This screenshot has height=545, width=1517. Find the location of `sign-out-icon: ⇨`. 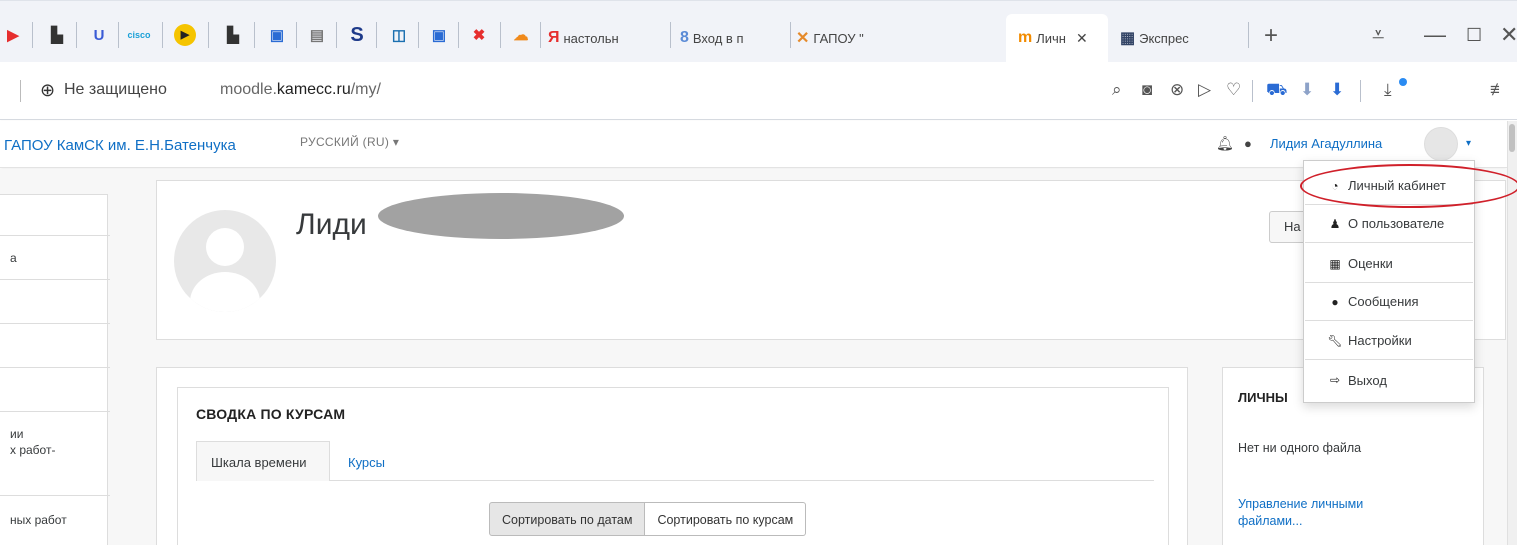

sign-out-icon: ⇨ is located at coordinates (1335, 380).